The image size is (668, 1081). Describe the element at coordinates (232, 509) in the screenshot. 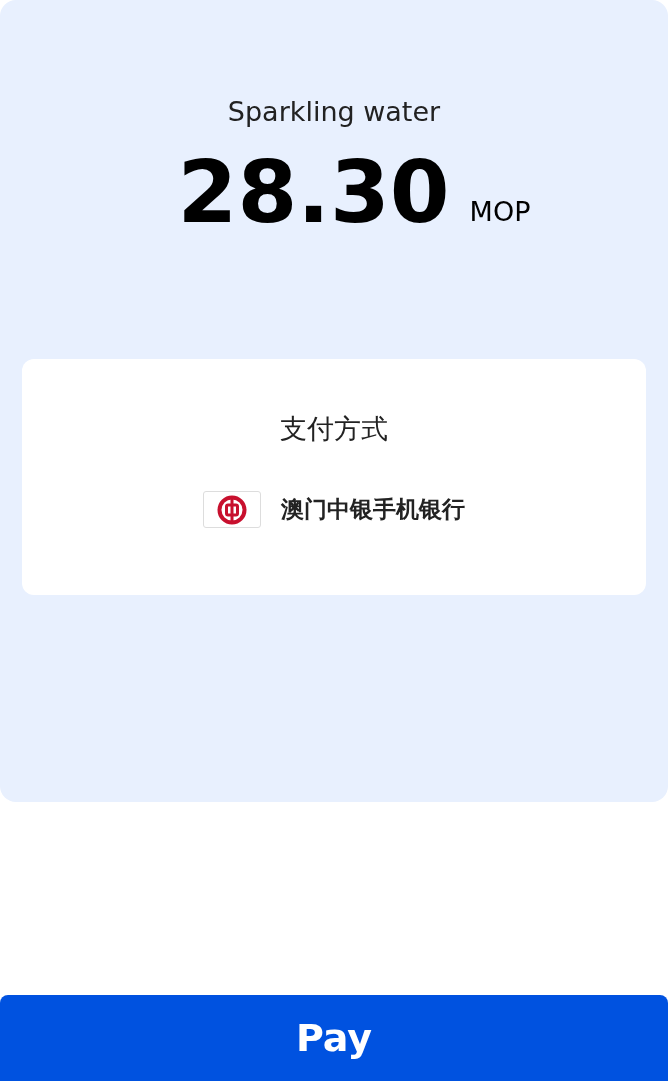

I see `bank-logo-icon` at that location.